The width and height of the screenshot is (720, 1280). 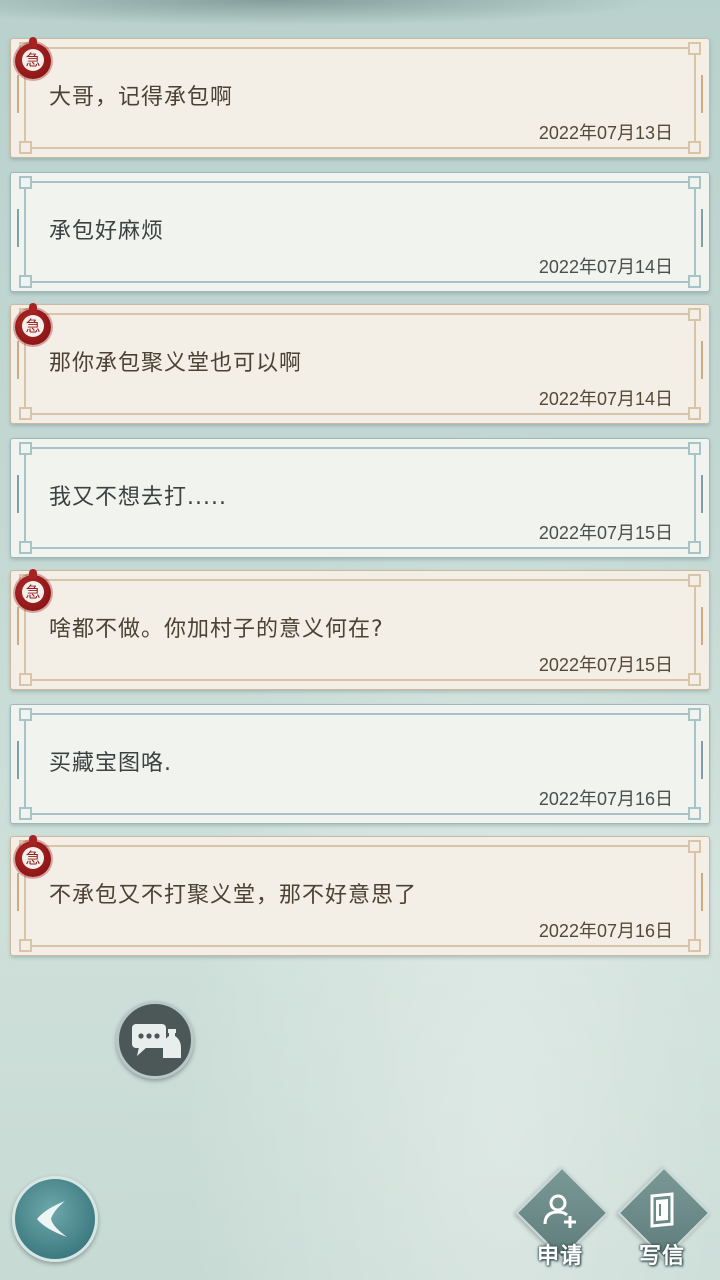 I want to click on message-date: 2022年07月13日, so click(x=605, y=133).